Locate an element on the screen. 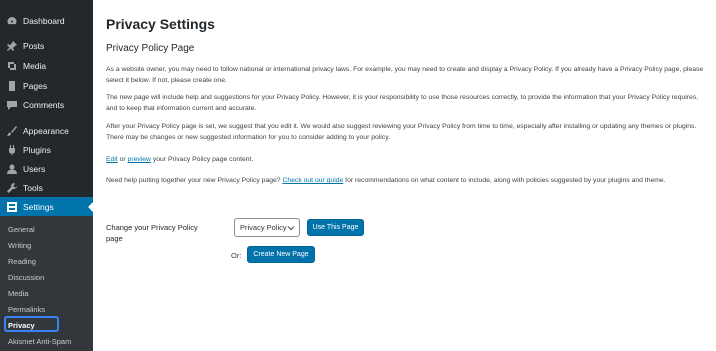 The height and width of the screenshot is (351, 716). guide-link: Check out our guide is located at coordinates (312, 180).